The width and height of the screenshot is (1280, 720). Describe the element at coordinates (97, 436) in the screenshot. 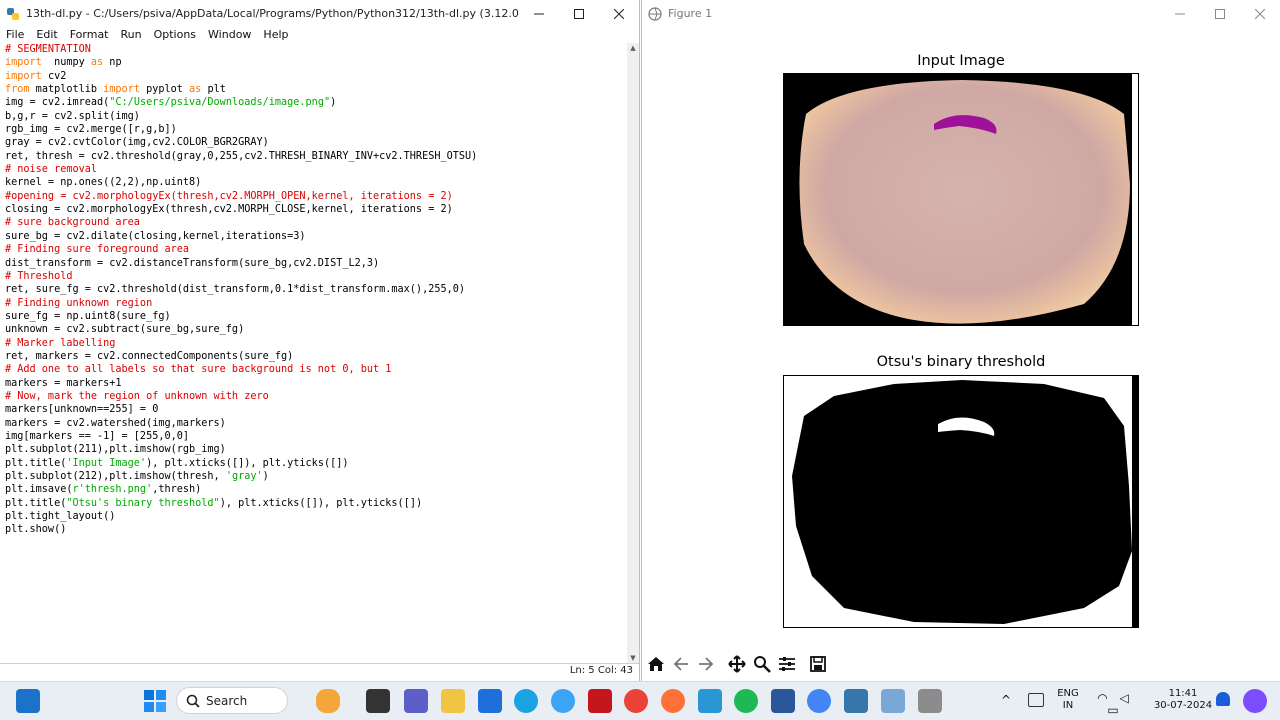

I see `code-token: img[markers == -1] = [255,0,0]` at that location.